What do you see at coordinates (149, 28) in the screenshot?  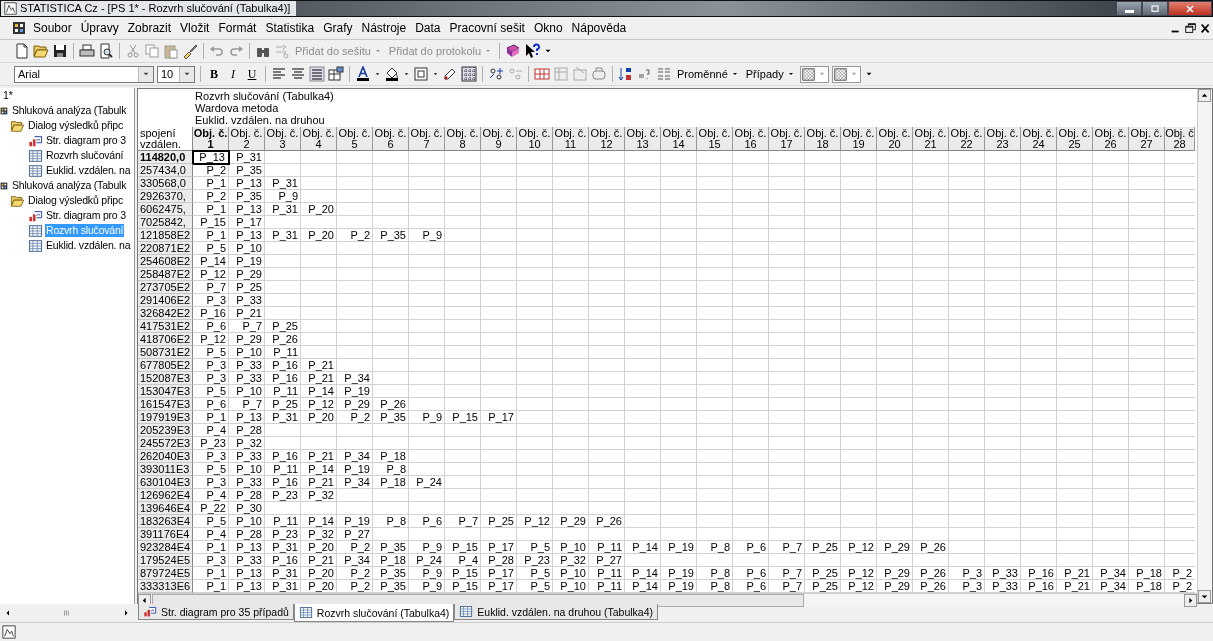 I see `menu-item: Zobrazit` at bounding box center [149, 28].